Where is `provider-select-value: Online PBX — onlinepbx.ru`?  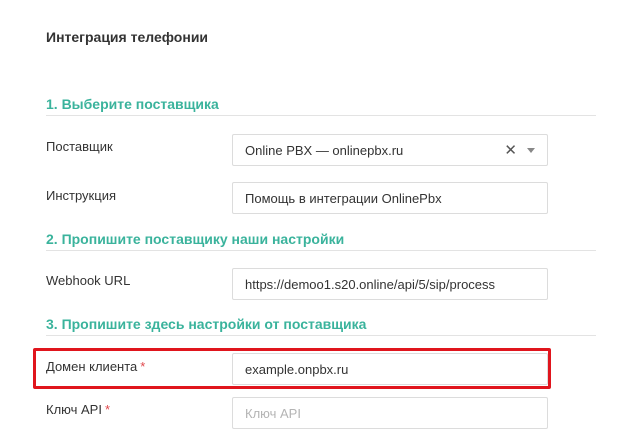 provider-select-value: Online PBX — onlinepbx.ru is located at coordinates (324, 150).